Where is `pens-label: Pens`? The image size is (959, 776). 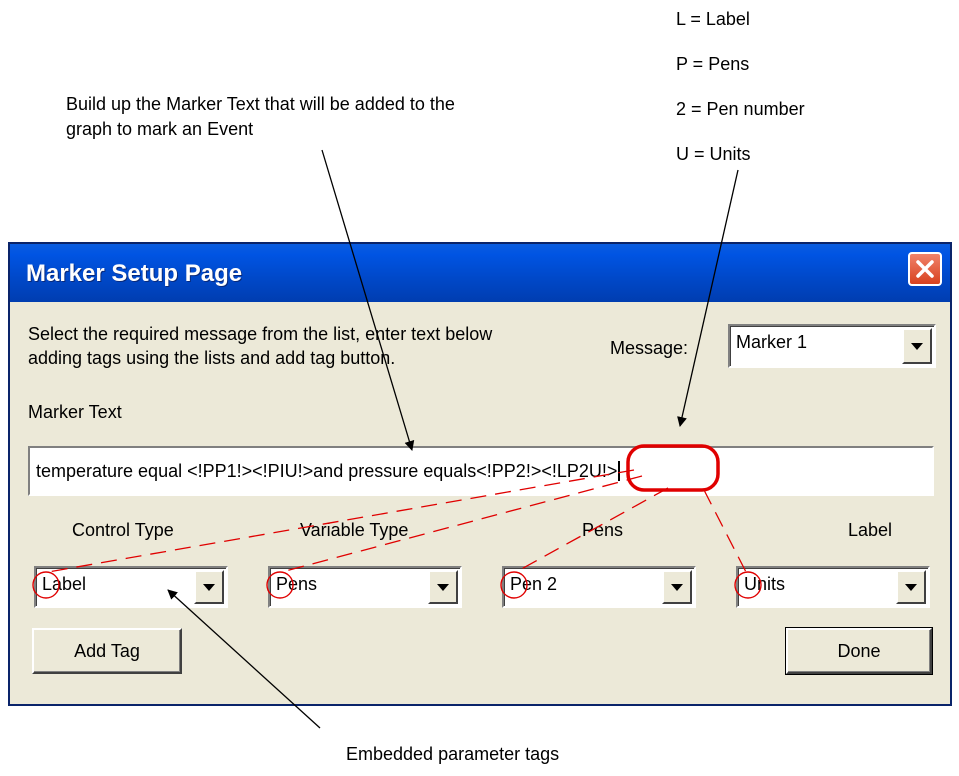
pens-label: Pens is located at coordinates (603, 530).